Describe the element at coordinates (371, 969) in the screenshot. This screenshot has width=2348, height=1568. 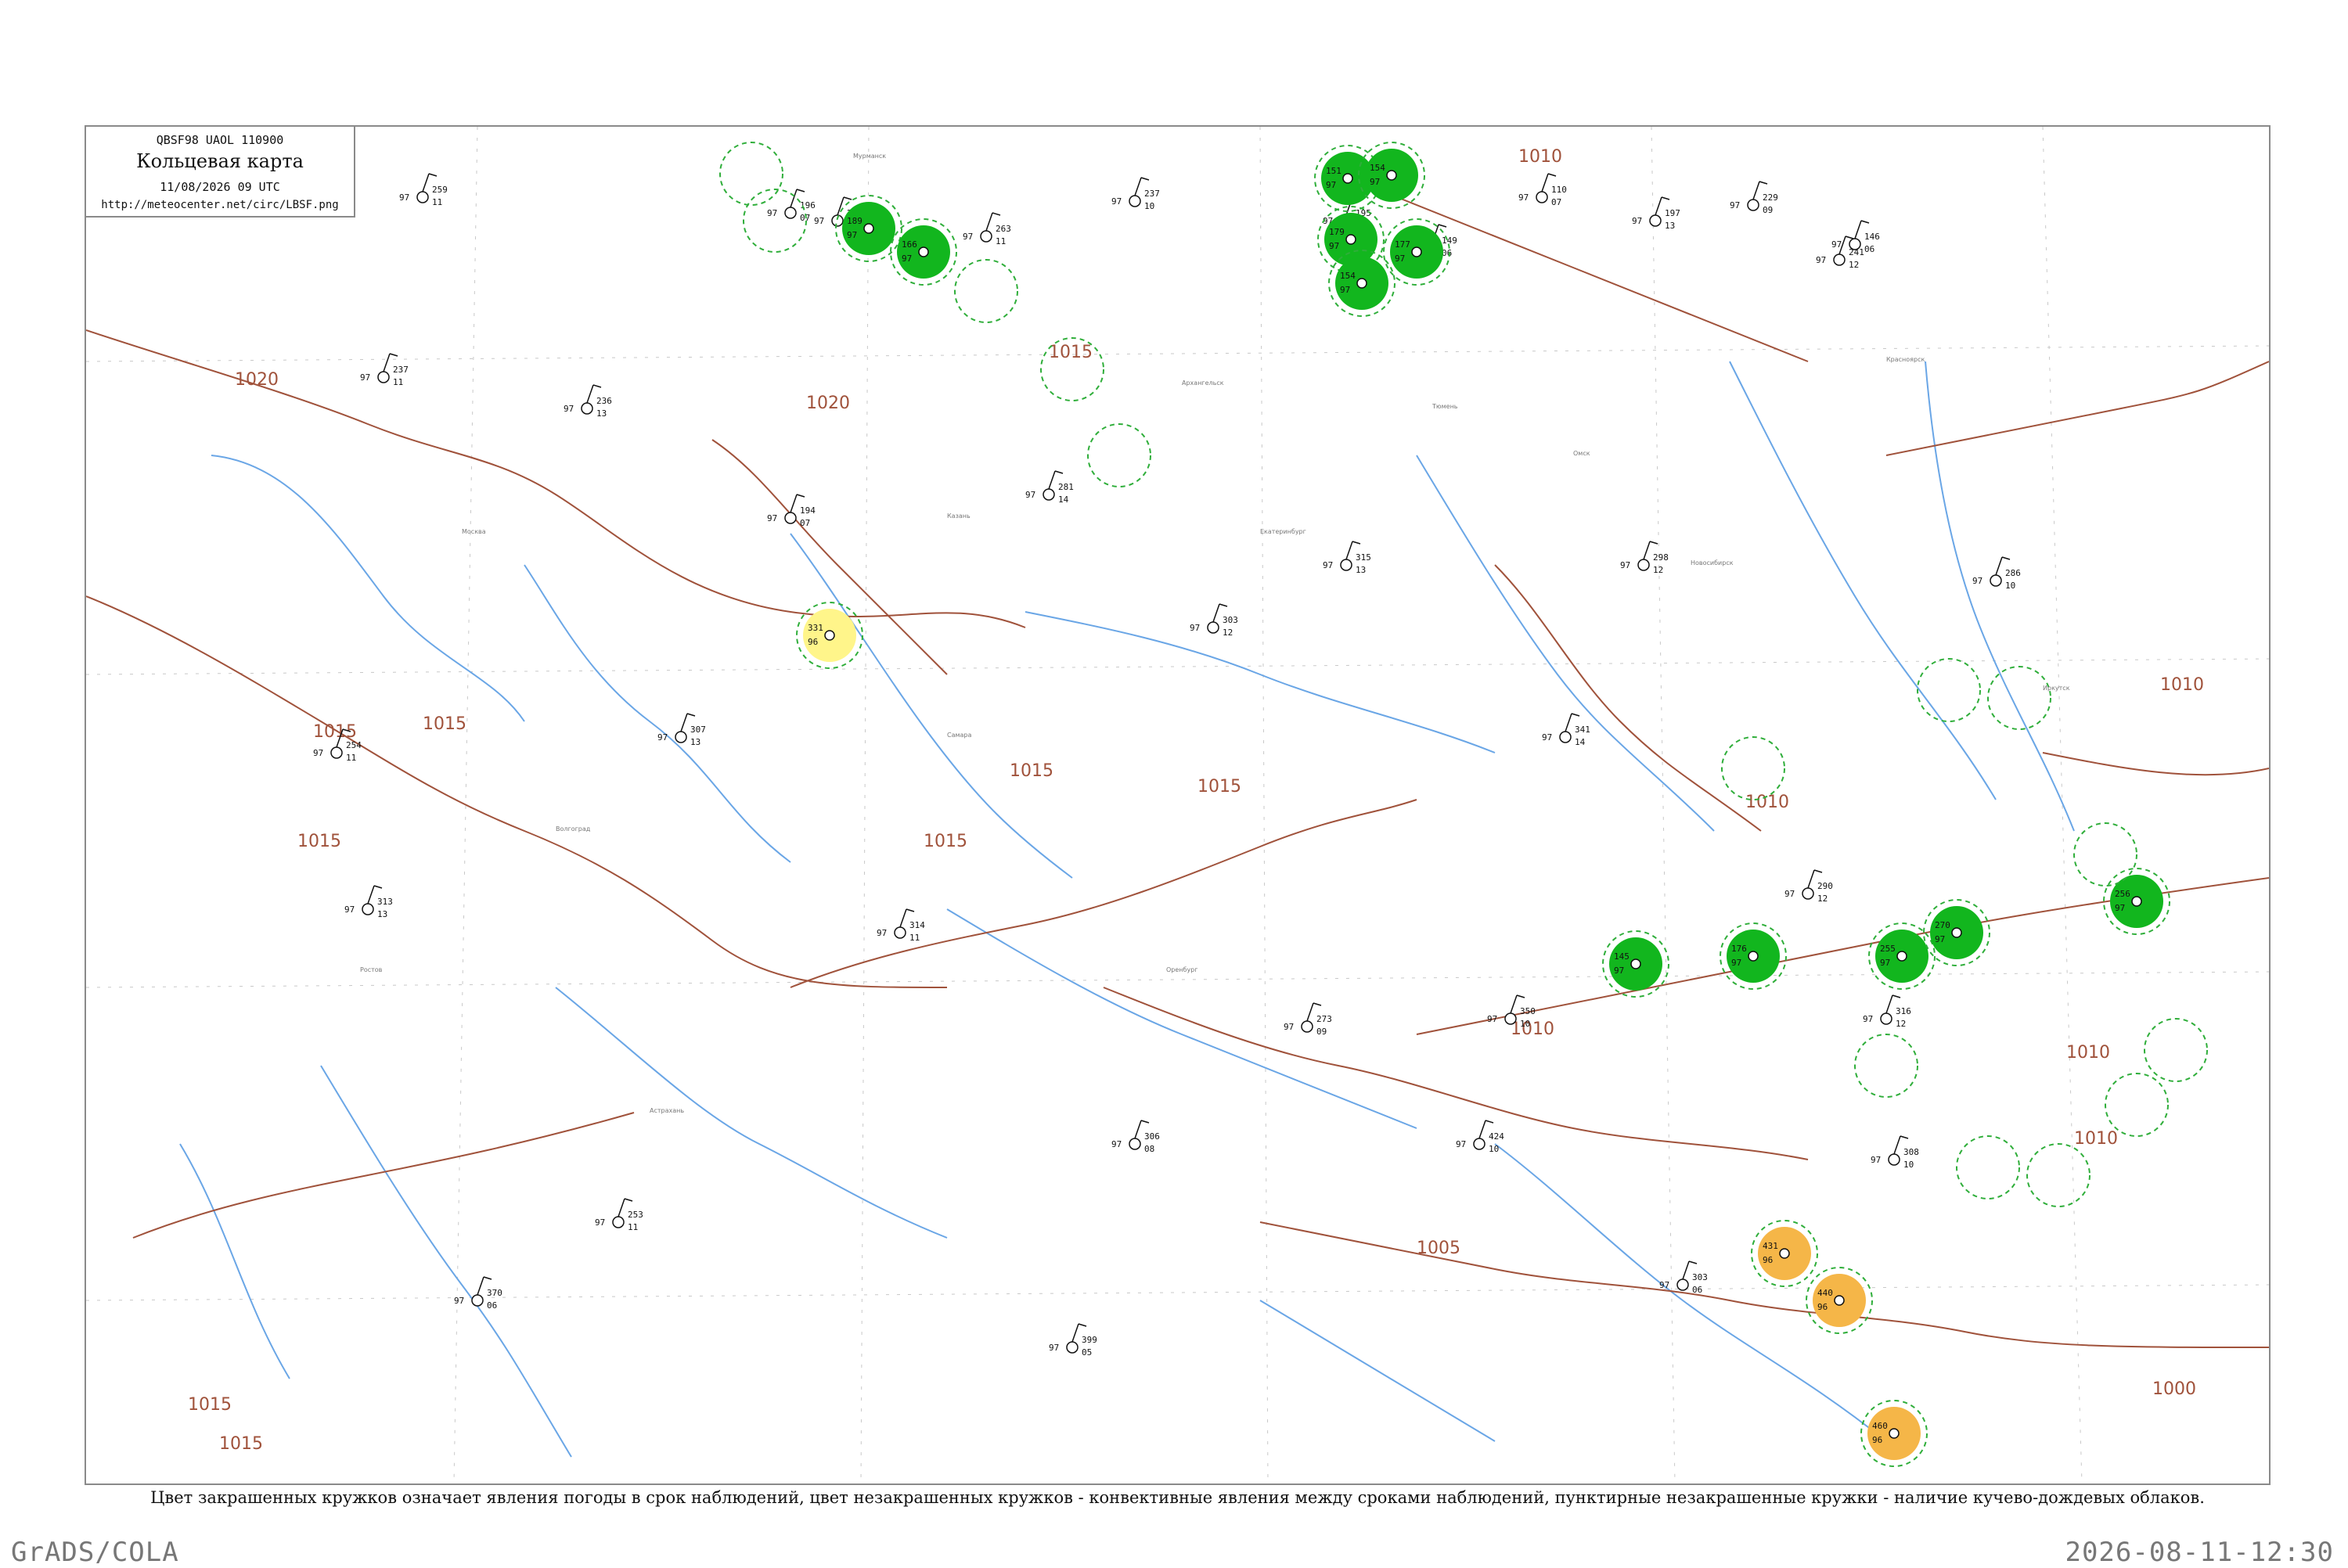
I see `place-label: Ростов` at that location.